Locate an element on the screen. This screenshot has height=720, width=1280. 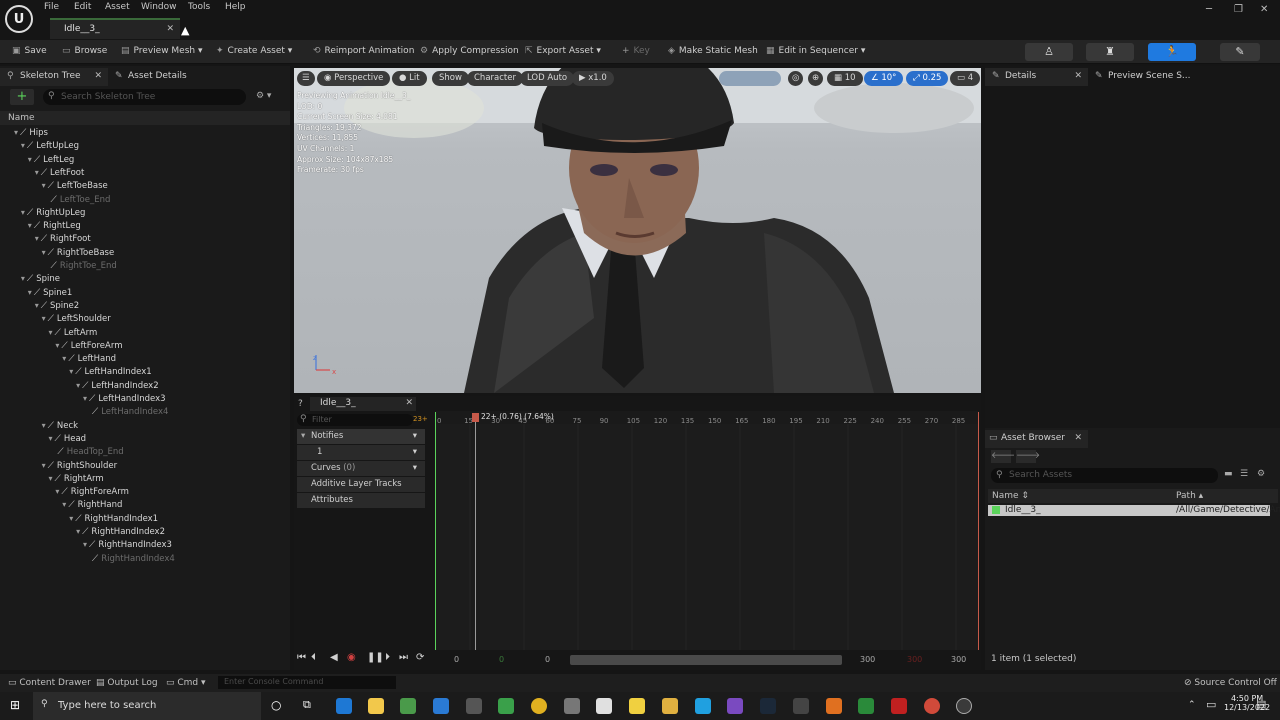
dropdown-icon: ▾ is located at coordinates (415, 452).